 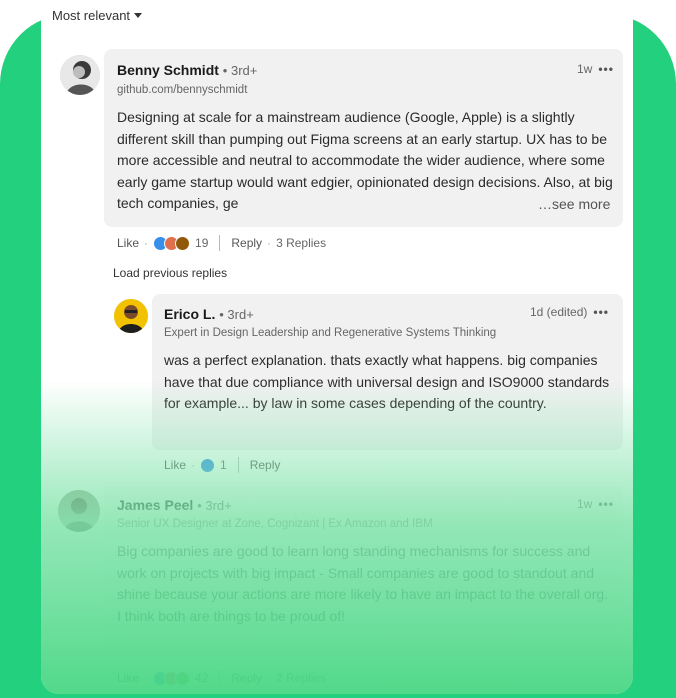 What do you see at coordinates (190, 314) in the screenshot?
I see `name-text: Erico L.` at bounding box center [190, 314].